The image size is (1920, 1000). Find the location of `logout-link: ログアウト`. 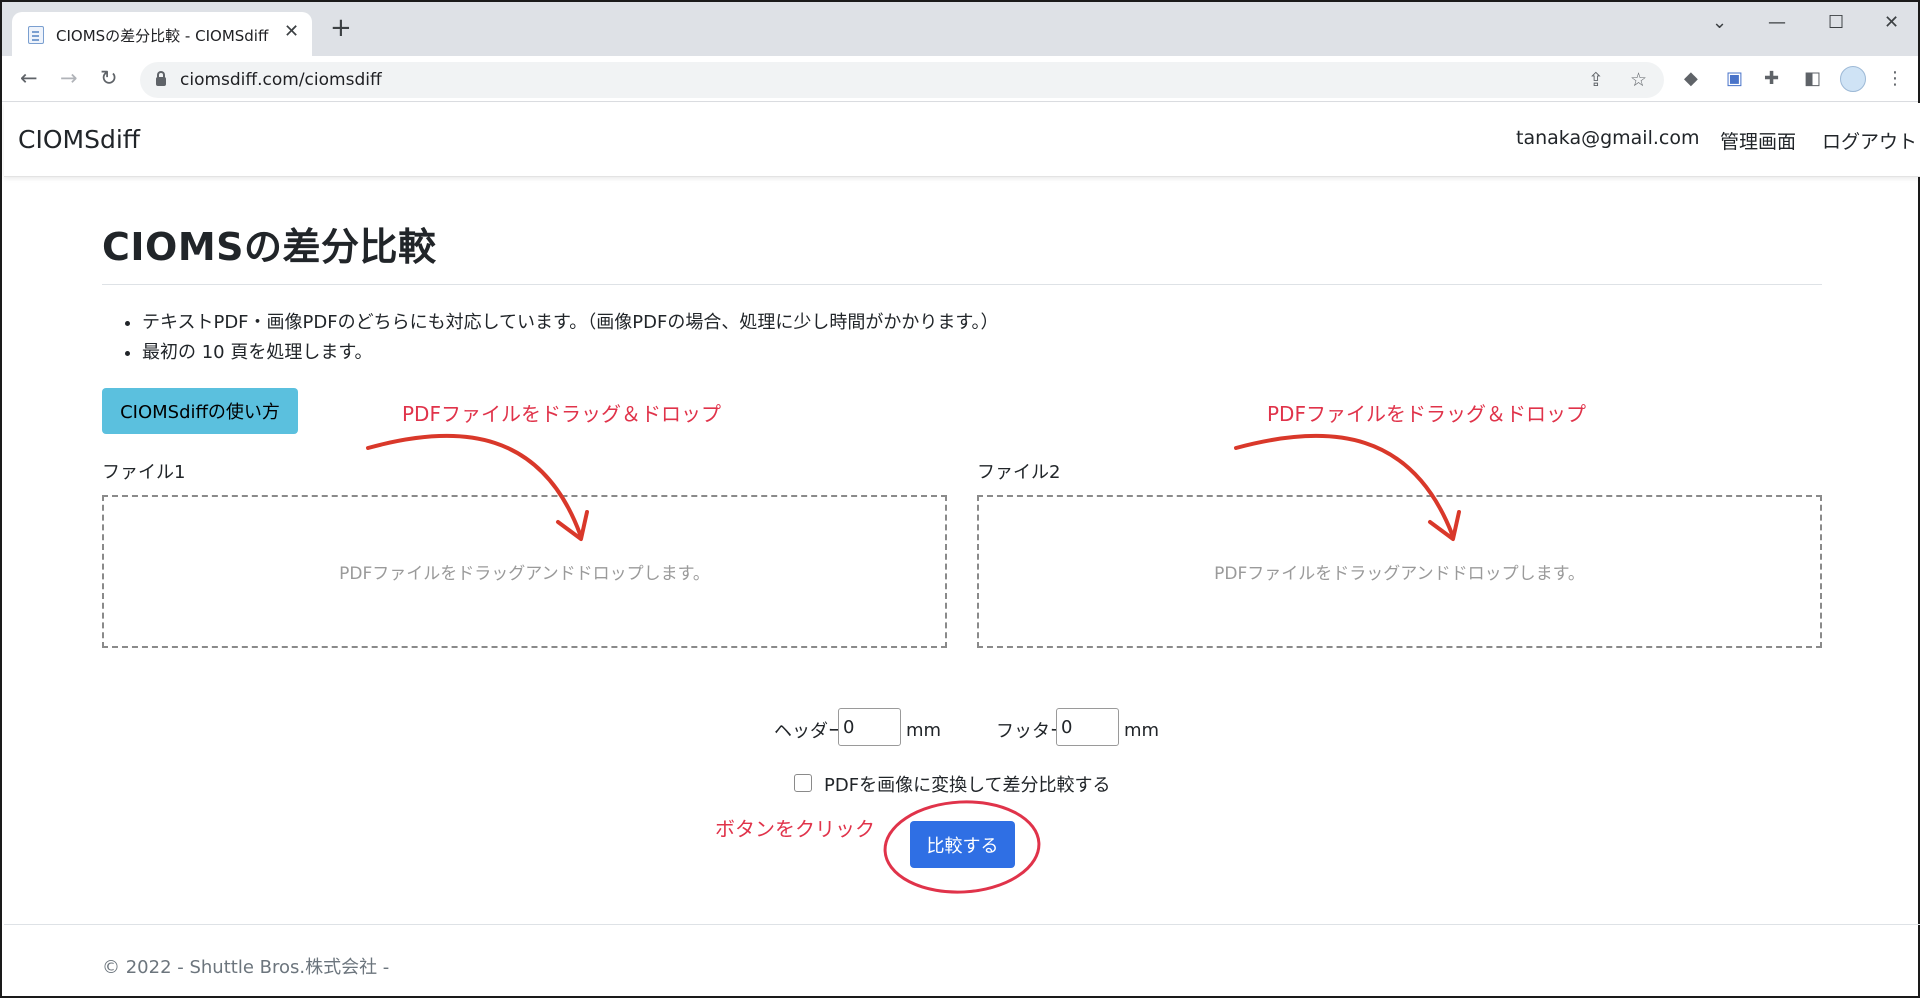

logout-link: ログアウト is located at coordinates (1869, 140).